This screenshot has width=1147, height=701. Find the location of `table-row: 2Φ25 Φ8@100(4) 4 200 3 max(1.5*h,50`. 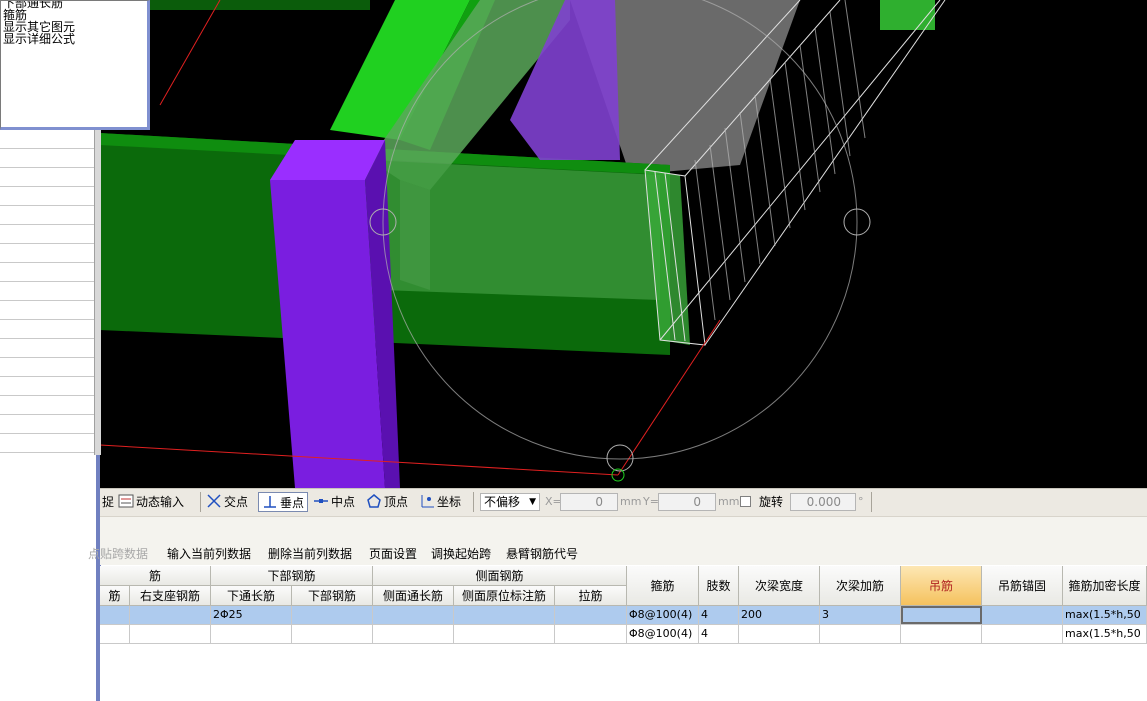

table-row: 2Φ25 Φ8@100(4) 4 200 3 max(1.5*h,50 is located at coordinates (623, 615).